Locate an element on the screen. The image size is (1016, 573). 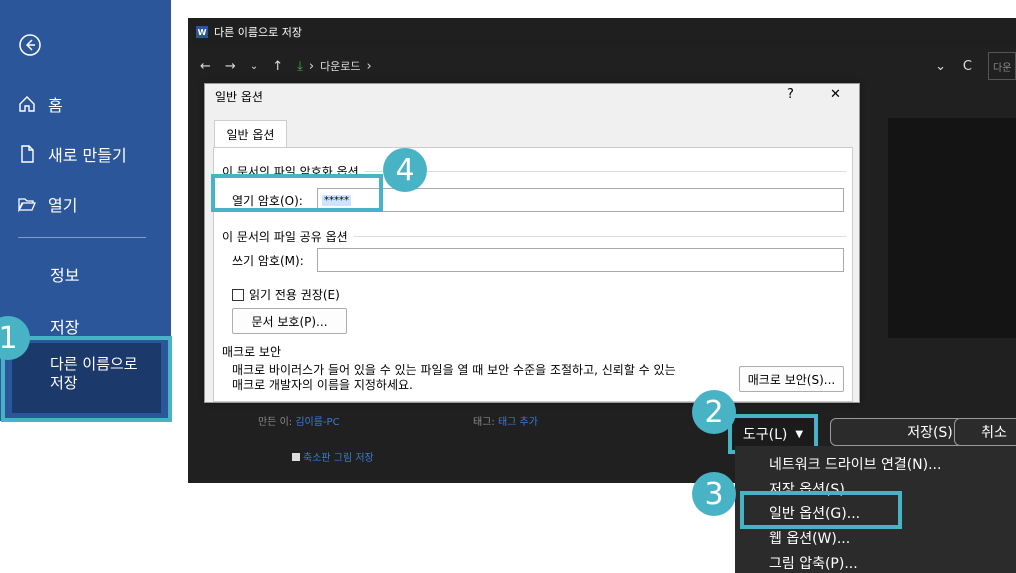
navigation-bar: ← → ⌄ ↑ ⤓ › 다운로드 › ⌄ C is located at coordinates (602, 66).